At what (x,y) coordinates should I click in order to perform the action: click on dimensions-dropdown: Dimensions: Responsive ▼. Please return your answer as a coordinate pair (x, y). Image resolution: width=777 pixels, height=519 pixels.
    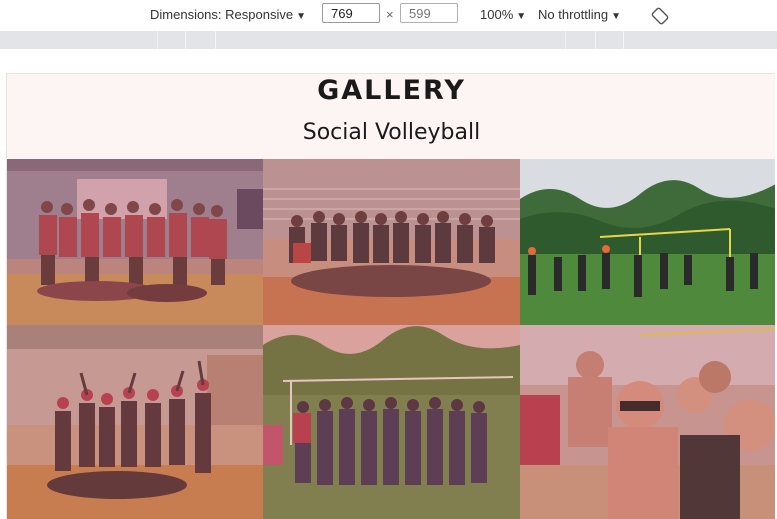
    Looking at the image, I should click on (228, 14).